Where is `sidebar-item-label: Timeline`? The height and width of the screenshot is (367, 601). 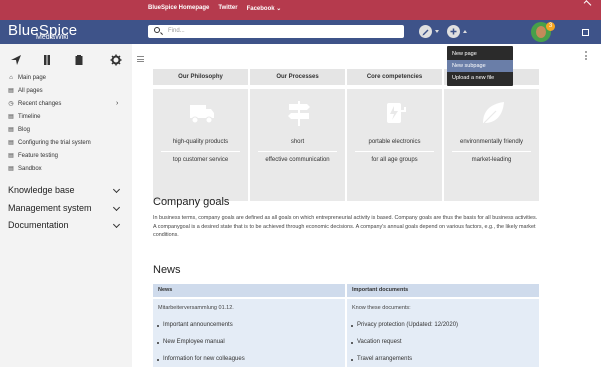 sidebar-item-label: Timeline is located at coordinates (29, 117).